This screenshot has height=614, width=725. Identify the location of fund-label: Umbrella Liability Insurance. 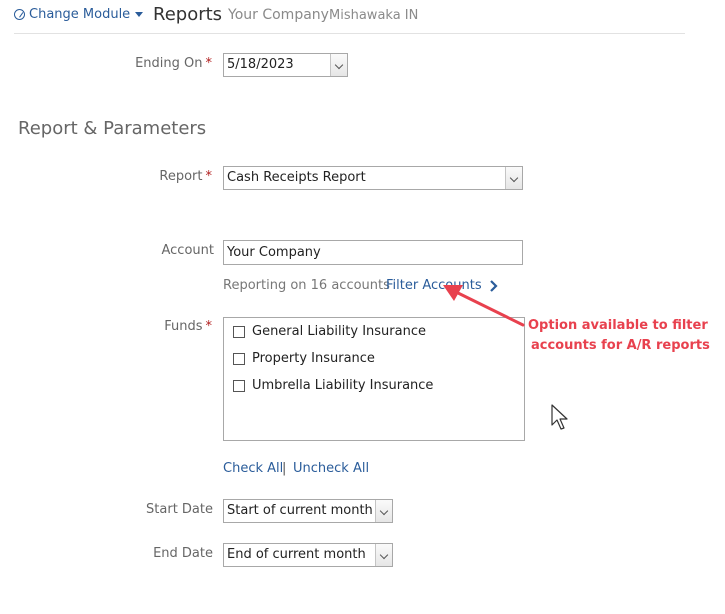
(343, 385).